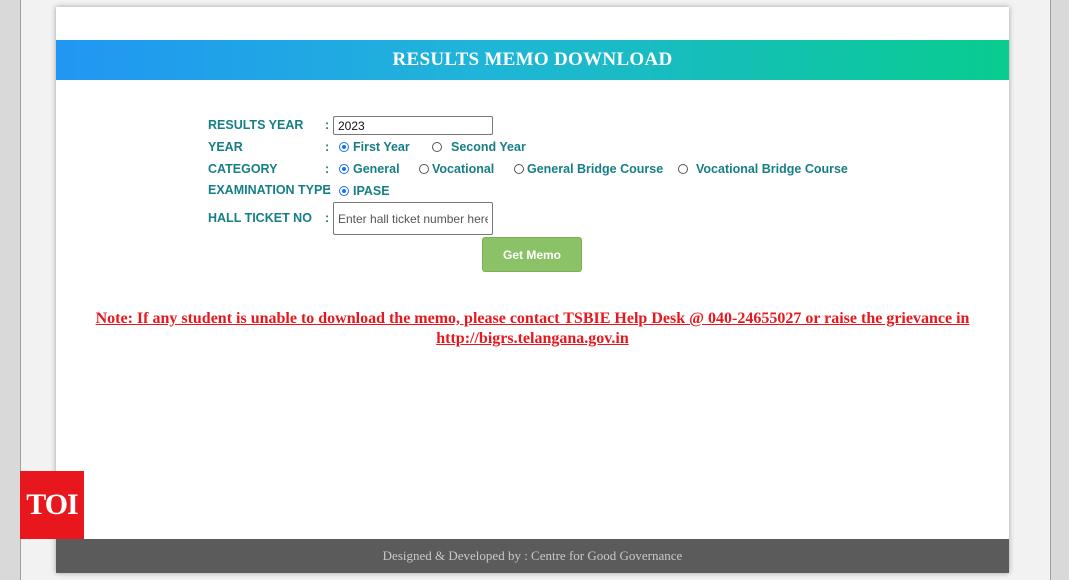  Describe the element at coordinates (376, 169) in the screenshot. I see `category-option-label: General` at that location.